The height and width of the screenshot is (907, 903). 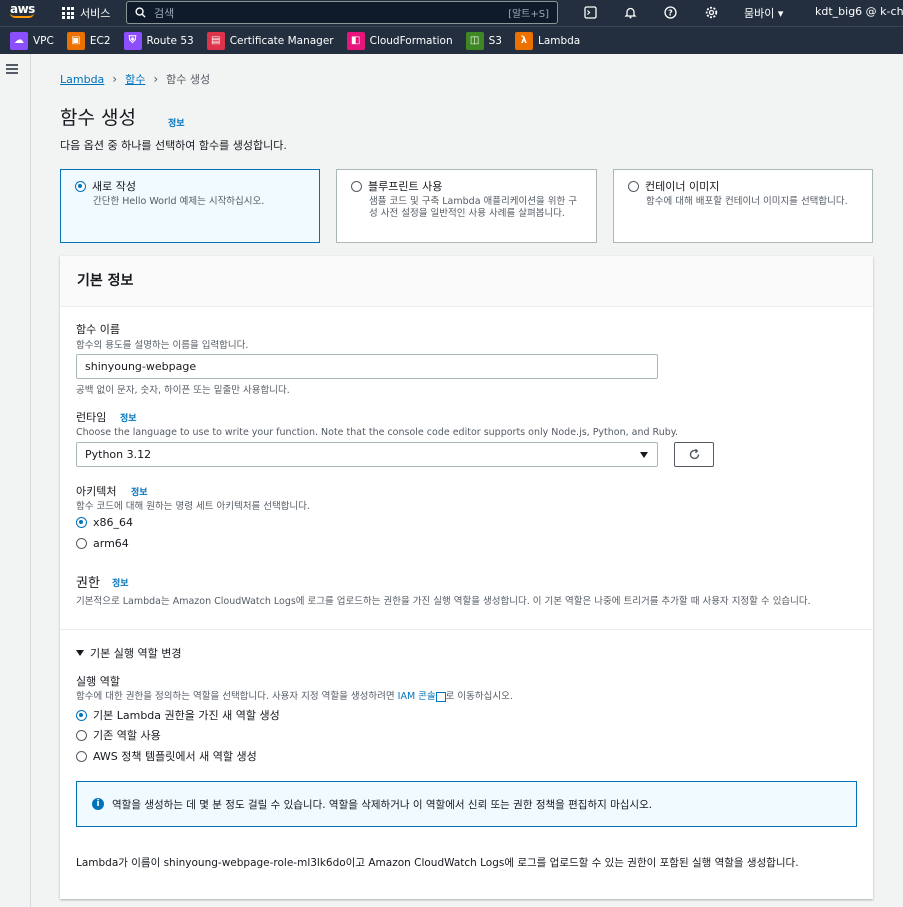 I want to click on services-grid-icon, so click(x=68, y=13).